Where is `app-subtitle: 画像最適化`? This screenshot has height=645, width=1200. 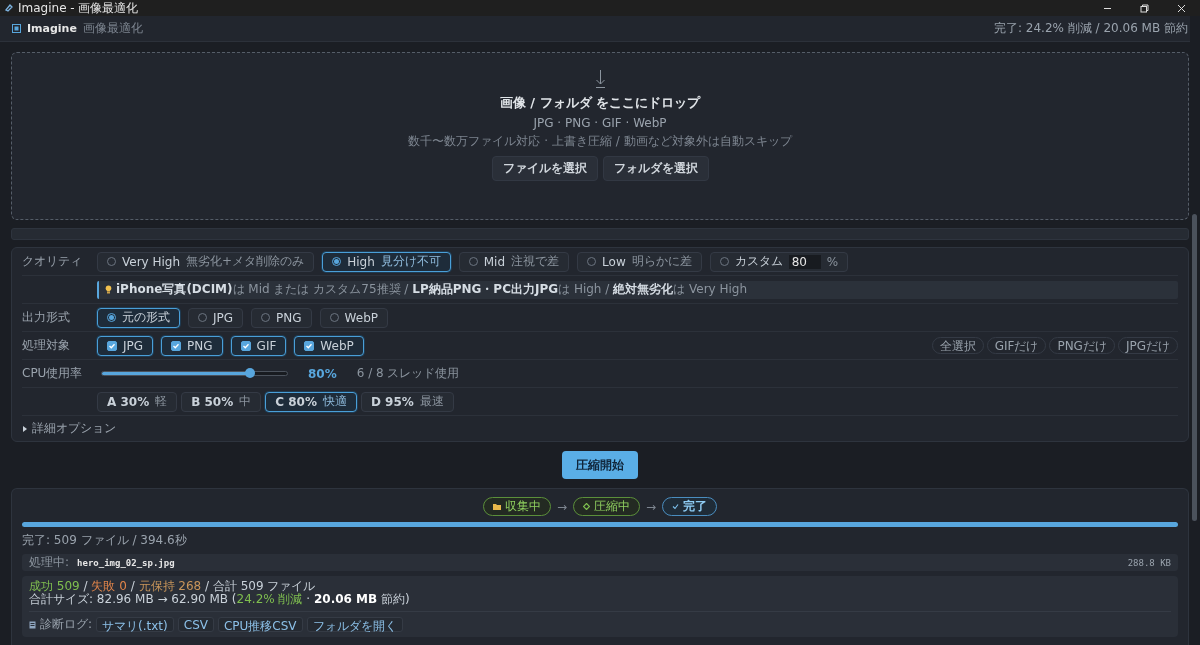
app-subtitle: 画像最適化 is located at coordinates (113, 28).